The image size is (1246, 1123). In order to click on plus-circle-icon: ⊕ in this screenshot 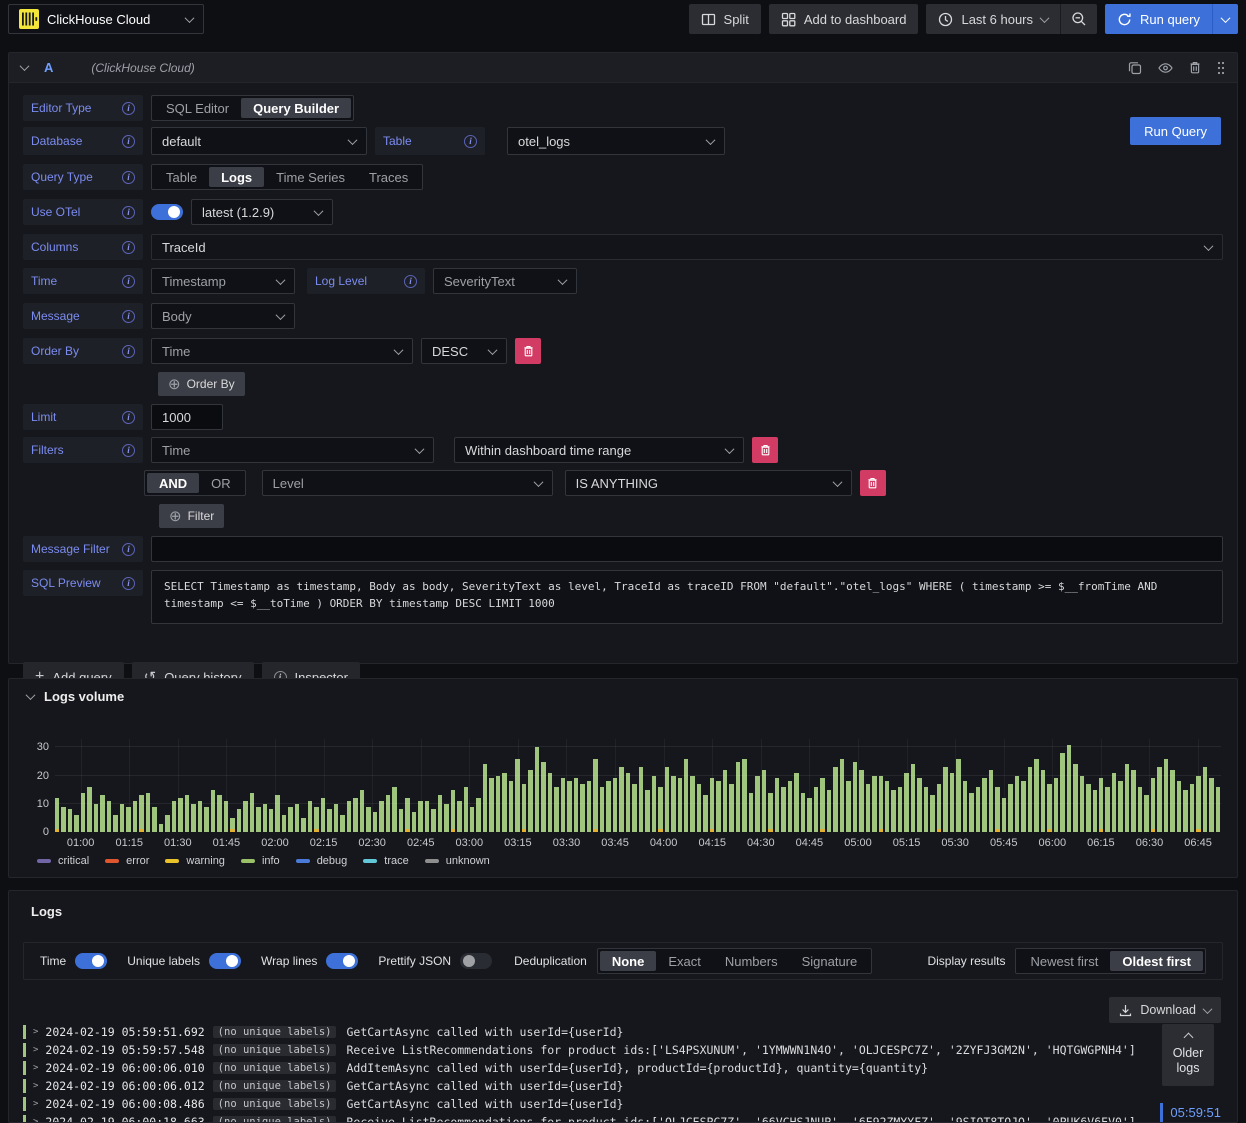, I will do `click(175, 516)`.